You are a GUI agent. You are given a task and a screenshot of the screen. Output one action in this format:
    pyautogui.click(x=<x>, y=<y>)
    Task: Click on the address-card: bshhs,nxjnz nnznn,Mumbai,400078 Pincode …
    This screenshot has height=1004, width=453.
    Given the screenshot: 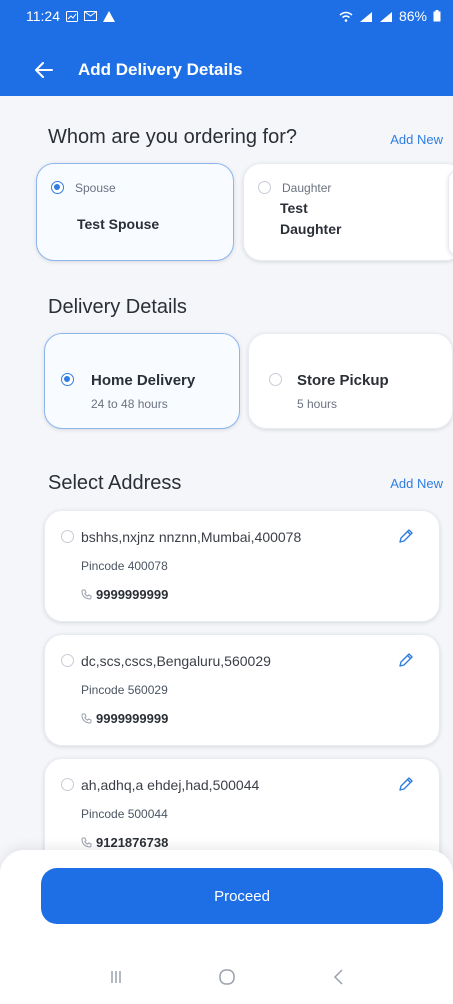 What is the action you would take?
    pyautogui.click(x=242, y=566)
    